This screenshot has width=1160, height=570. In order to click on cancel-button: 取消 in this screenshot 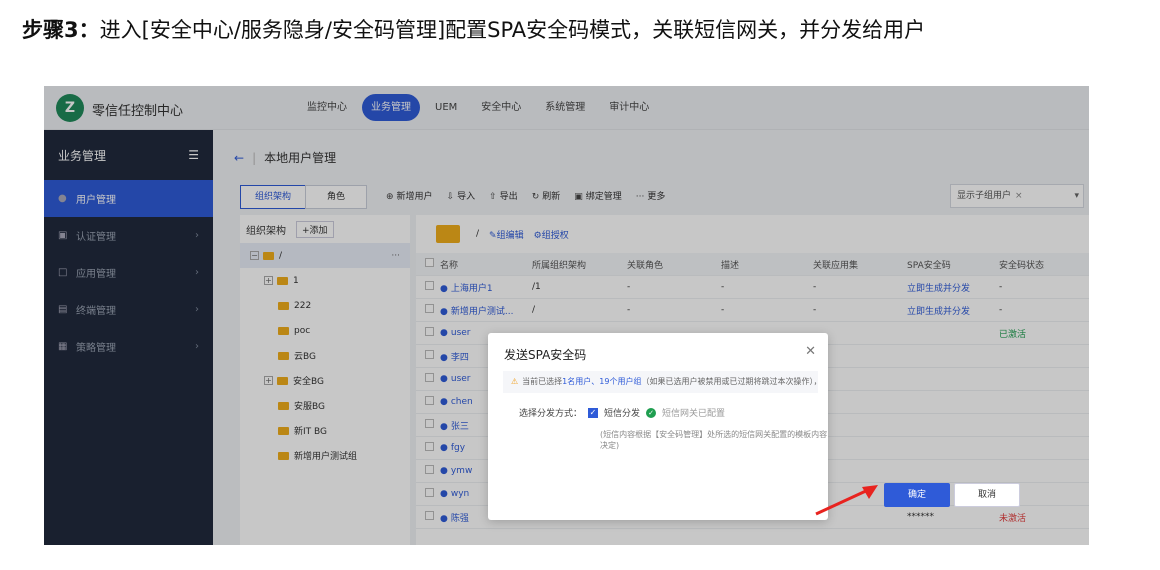, I will do `click(987, 495)`.